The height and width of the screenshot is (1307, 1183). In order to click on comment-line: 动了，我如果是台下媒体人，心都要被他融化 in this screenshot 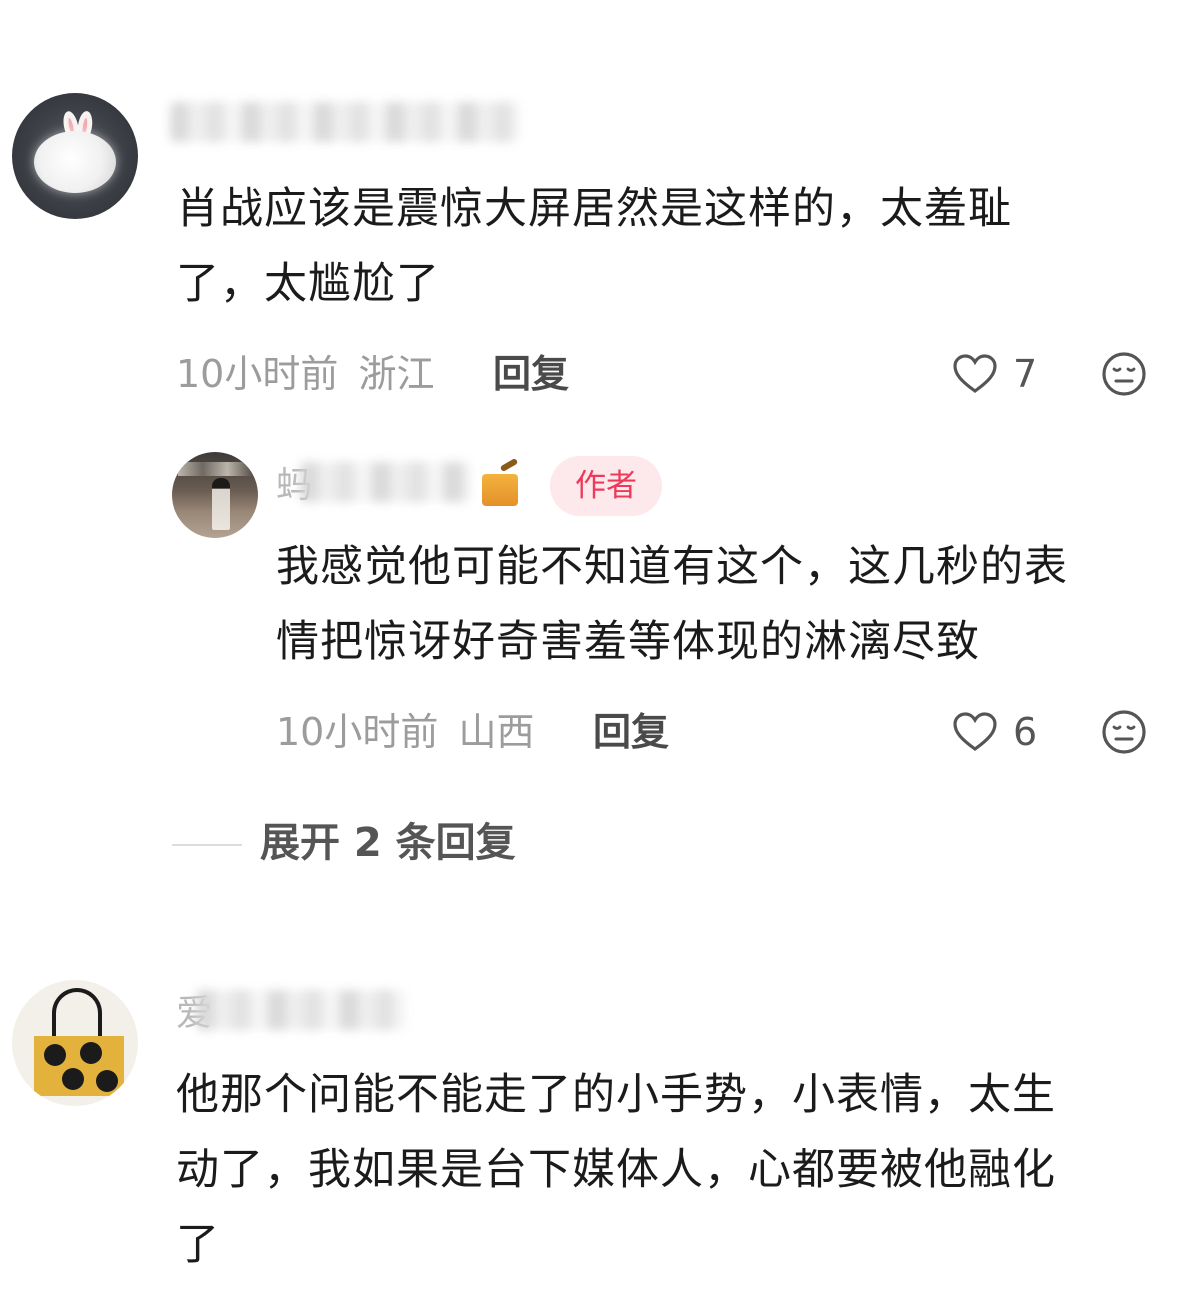, I will do `click(616, 1170)`.